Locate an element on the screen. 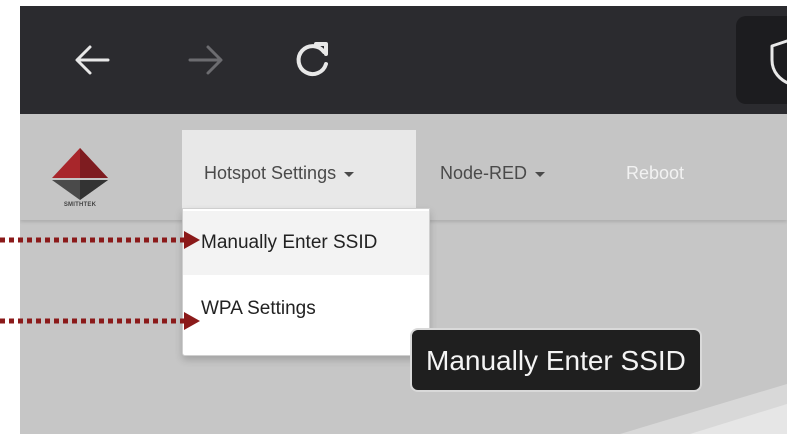  hotspot-settings-dropdown: Manually Enter SSID WPA Settings is located at coordinates (306, 282).